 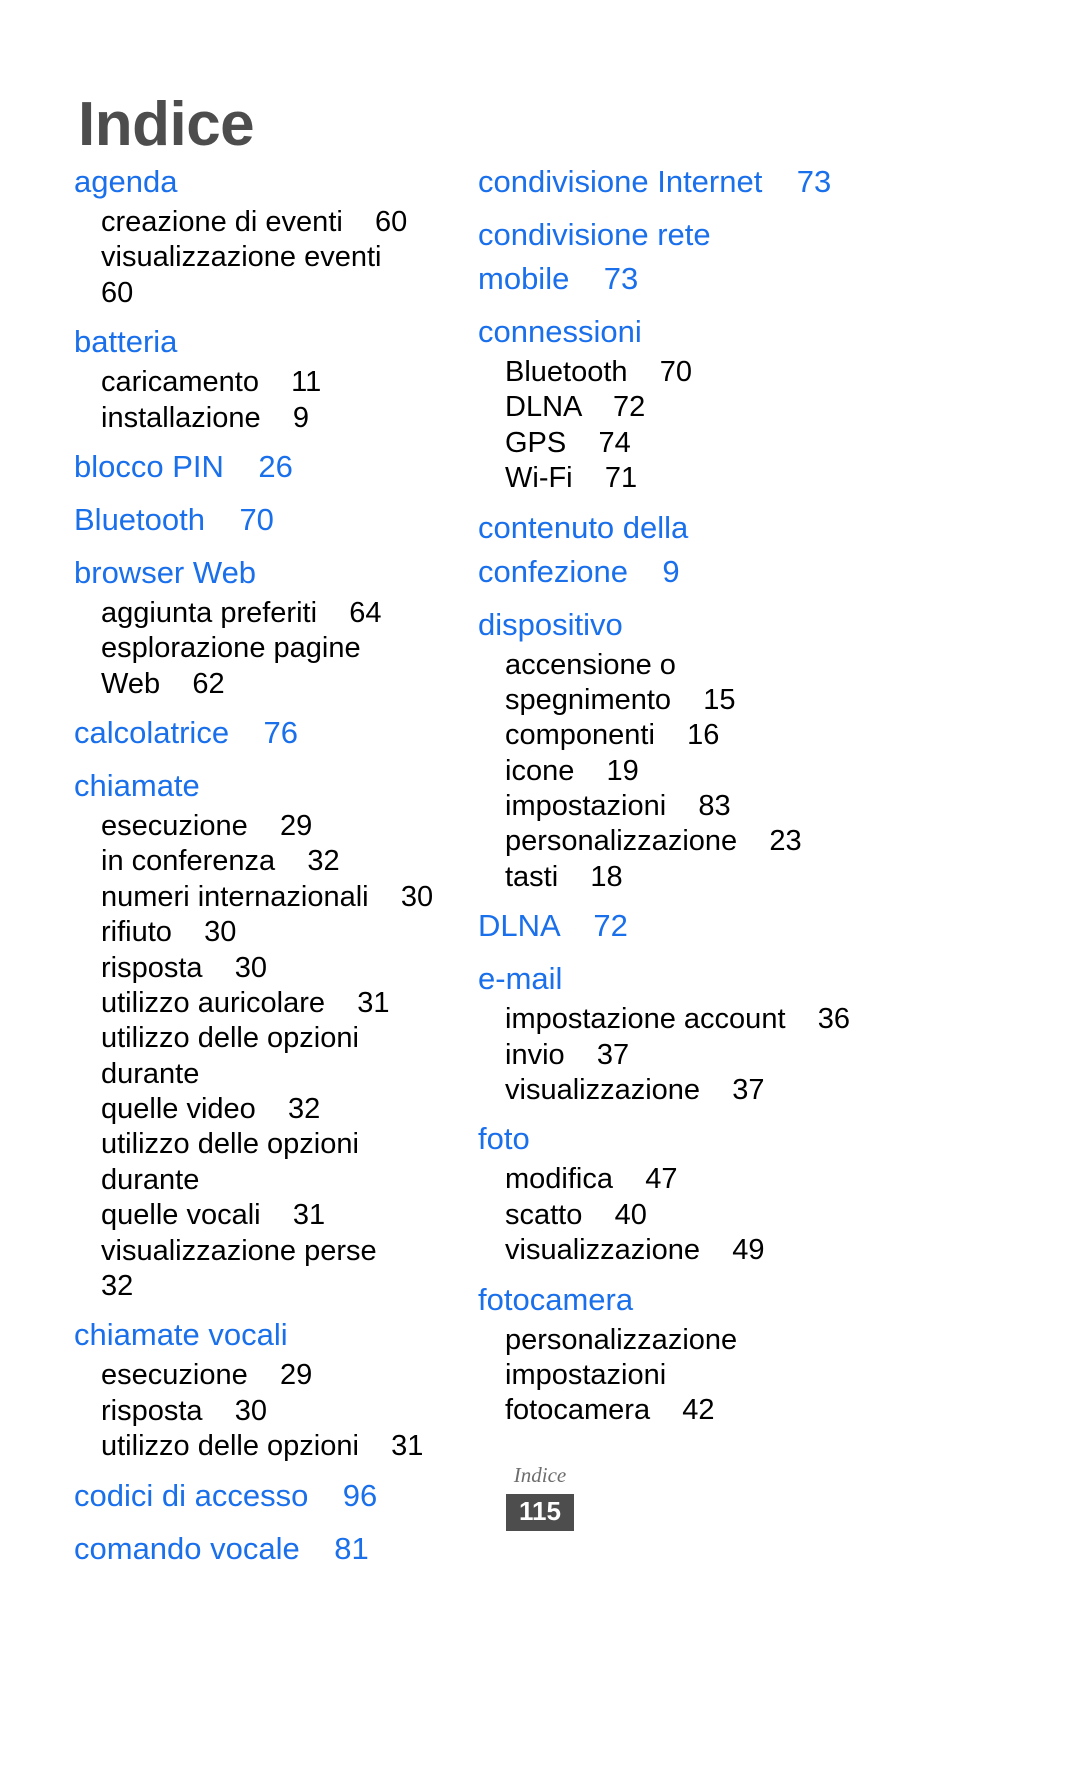 What do you see at coordinates (270, 418) in the screenshot?
I see `index-subentry: installazione 9` at bounding box center [270, 418].